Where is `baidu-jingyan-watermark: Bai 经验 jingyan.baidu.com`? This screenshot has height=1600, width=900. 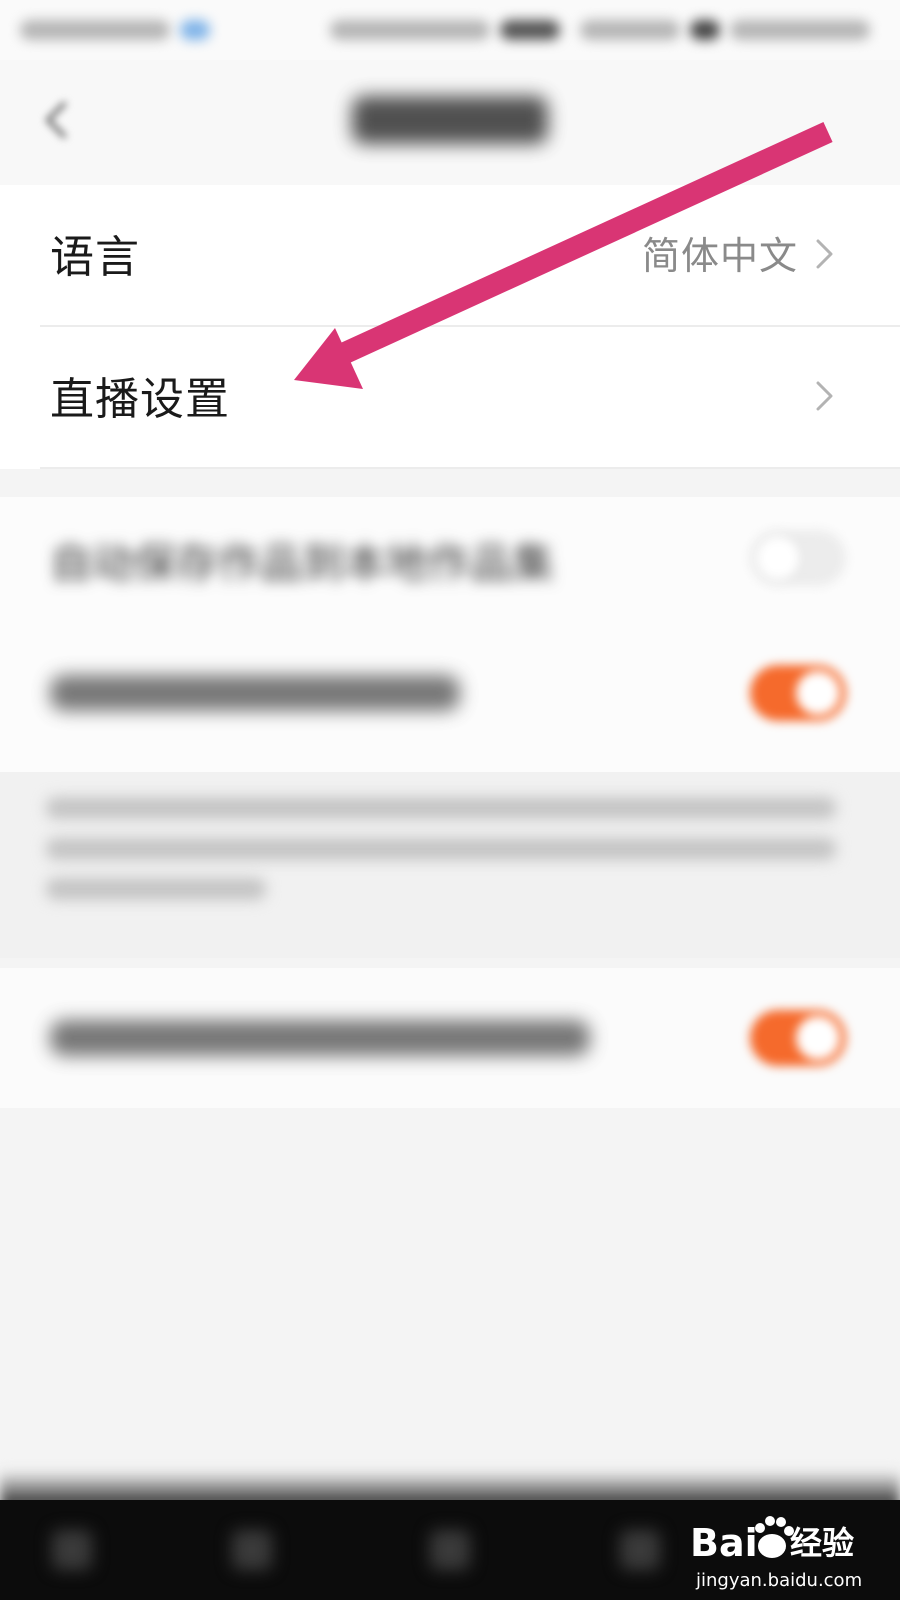
baidu-jingyan-watermark: Bai 经验 jingyan.baidu.com is located at coordinates (776, 1553).